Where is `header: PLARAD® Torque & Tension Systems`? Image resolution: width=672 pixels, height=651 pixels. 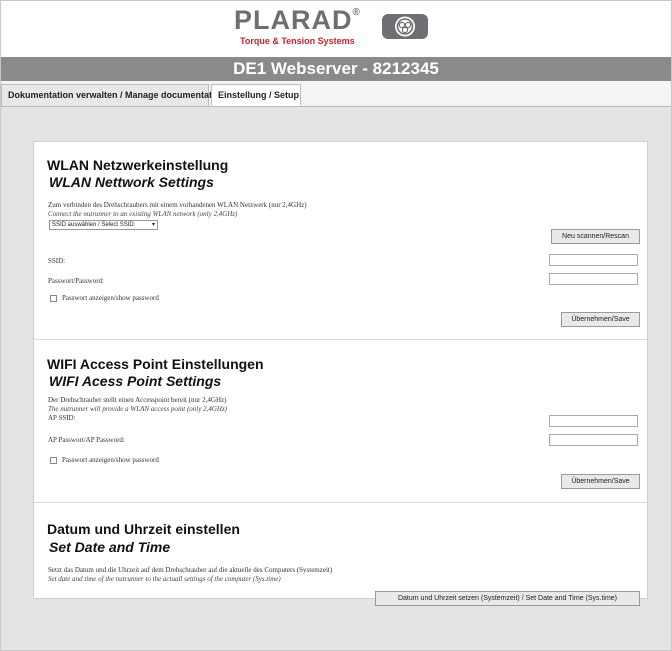
header: PLARAD® Torque & Tension Systems is located at coordinates (336, 29).